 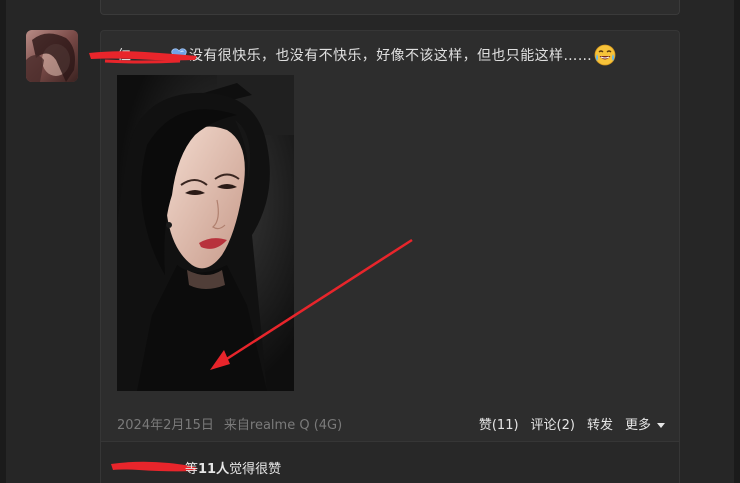 I want to click on comment-button: 评论(2), so click(x=553, y=423).